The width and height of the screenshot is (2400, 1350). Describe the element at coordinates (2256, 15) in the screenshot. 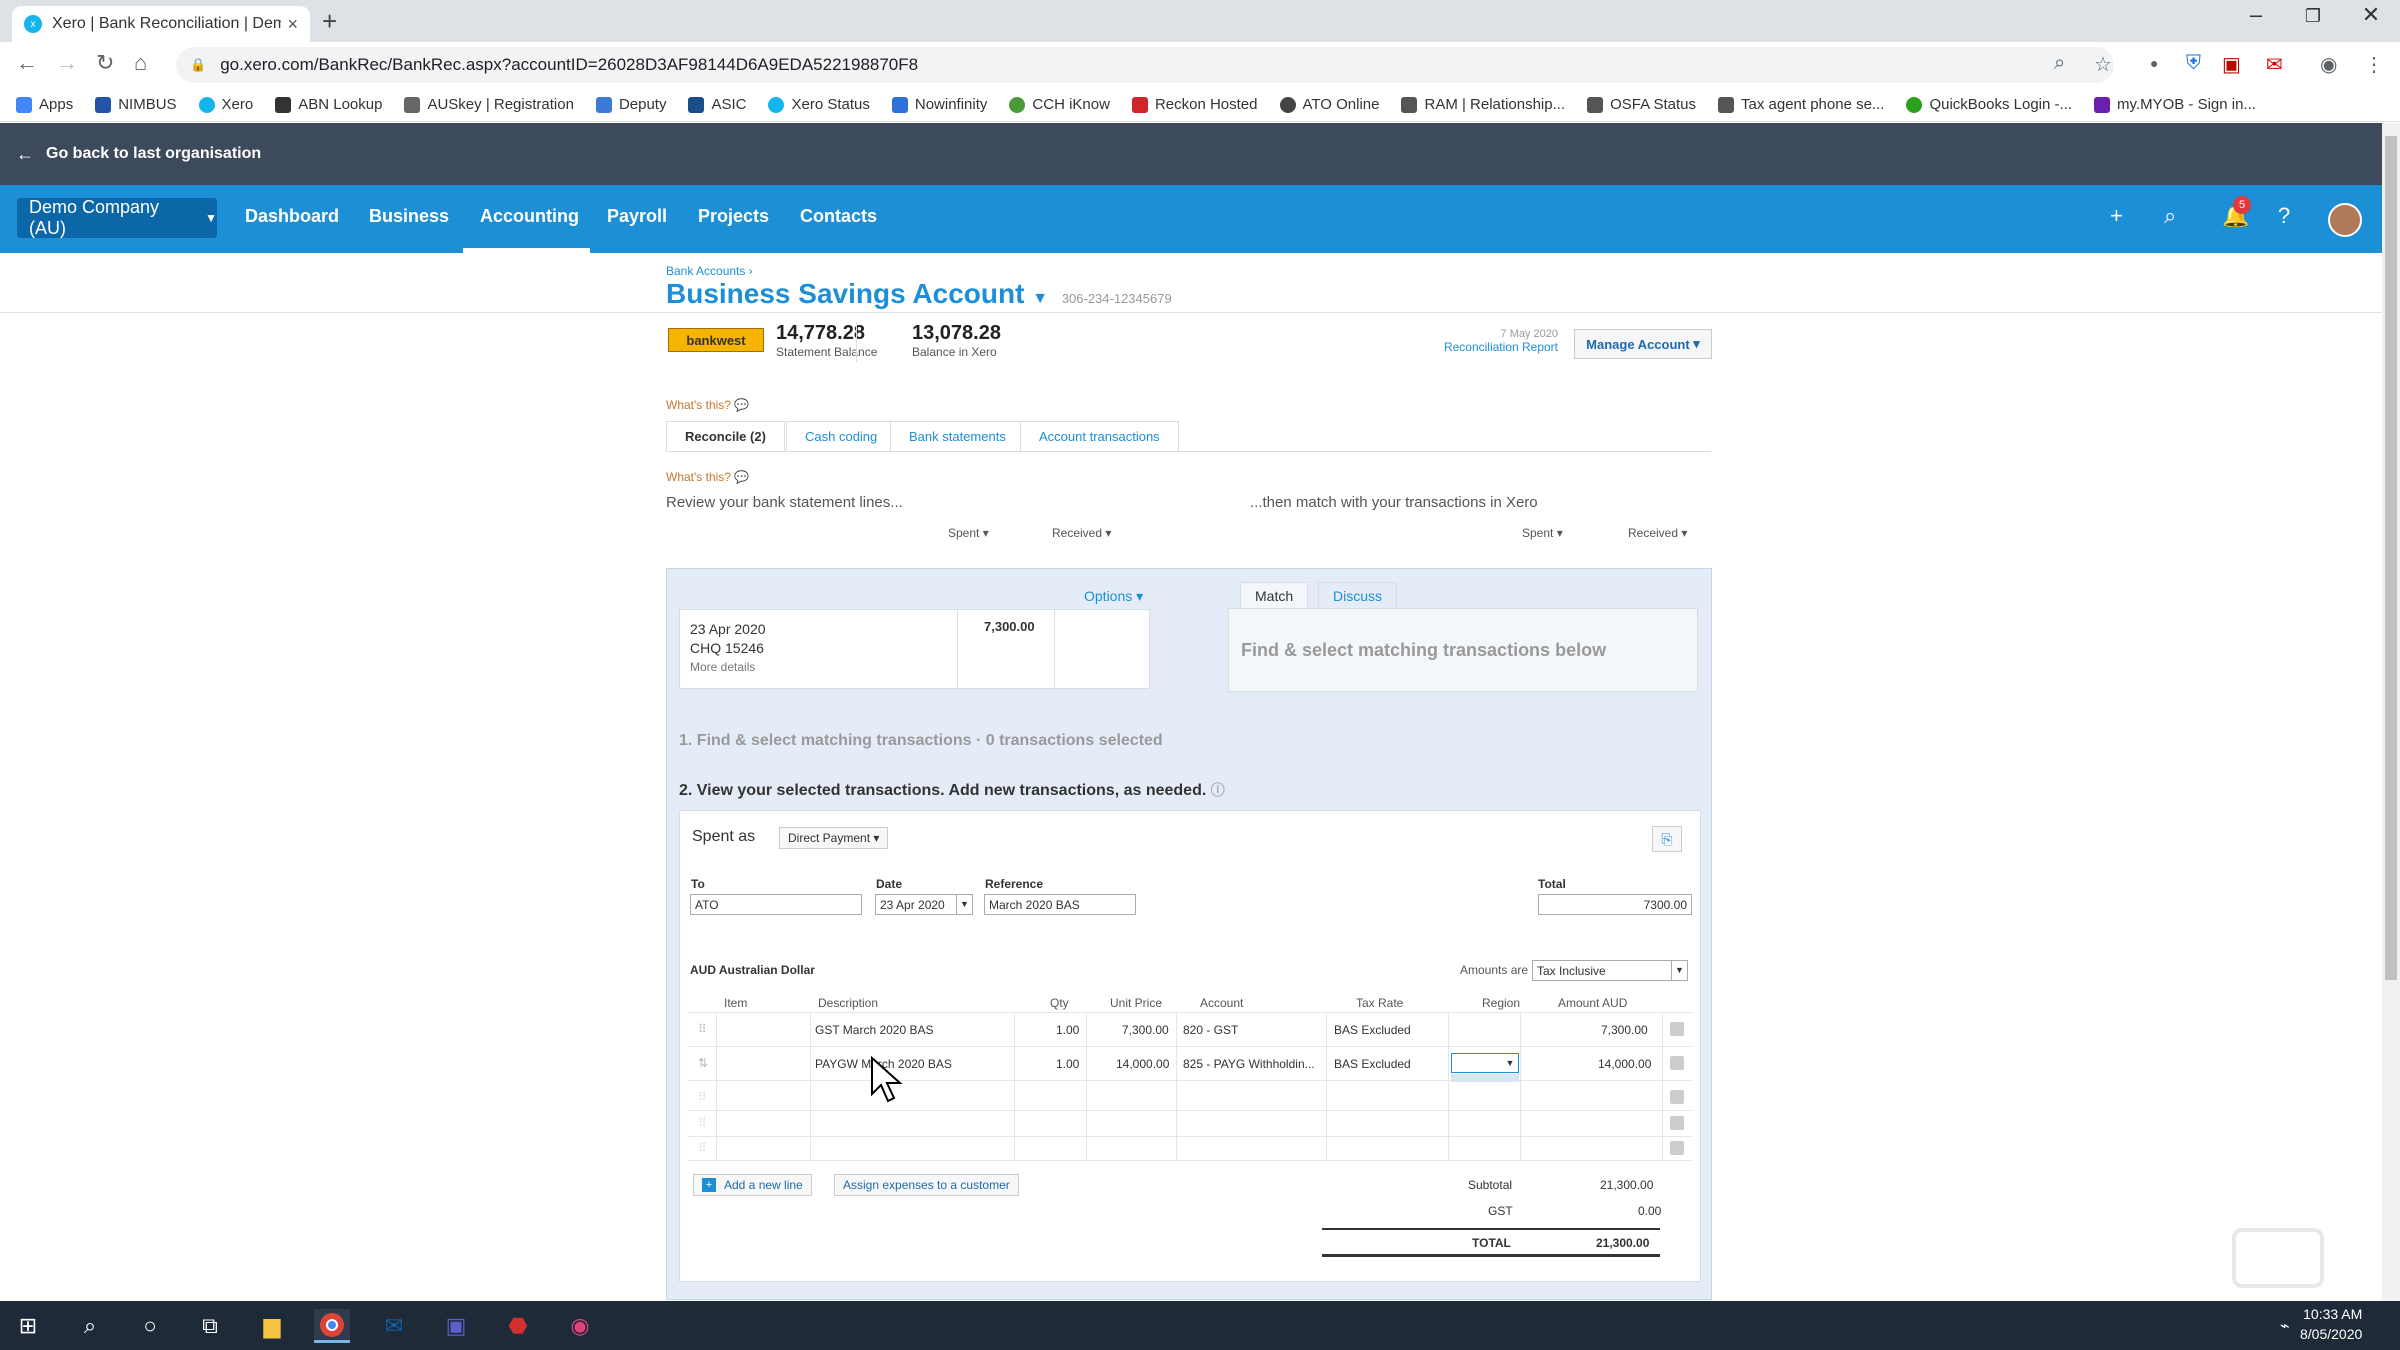

I see `minimize-icon: –` at that location.